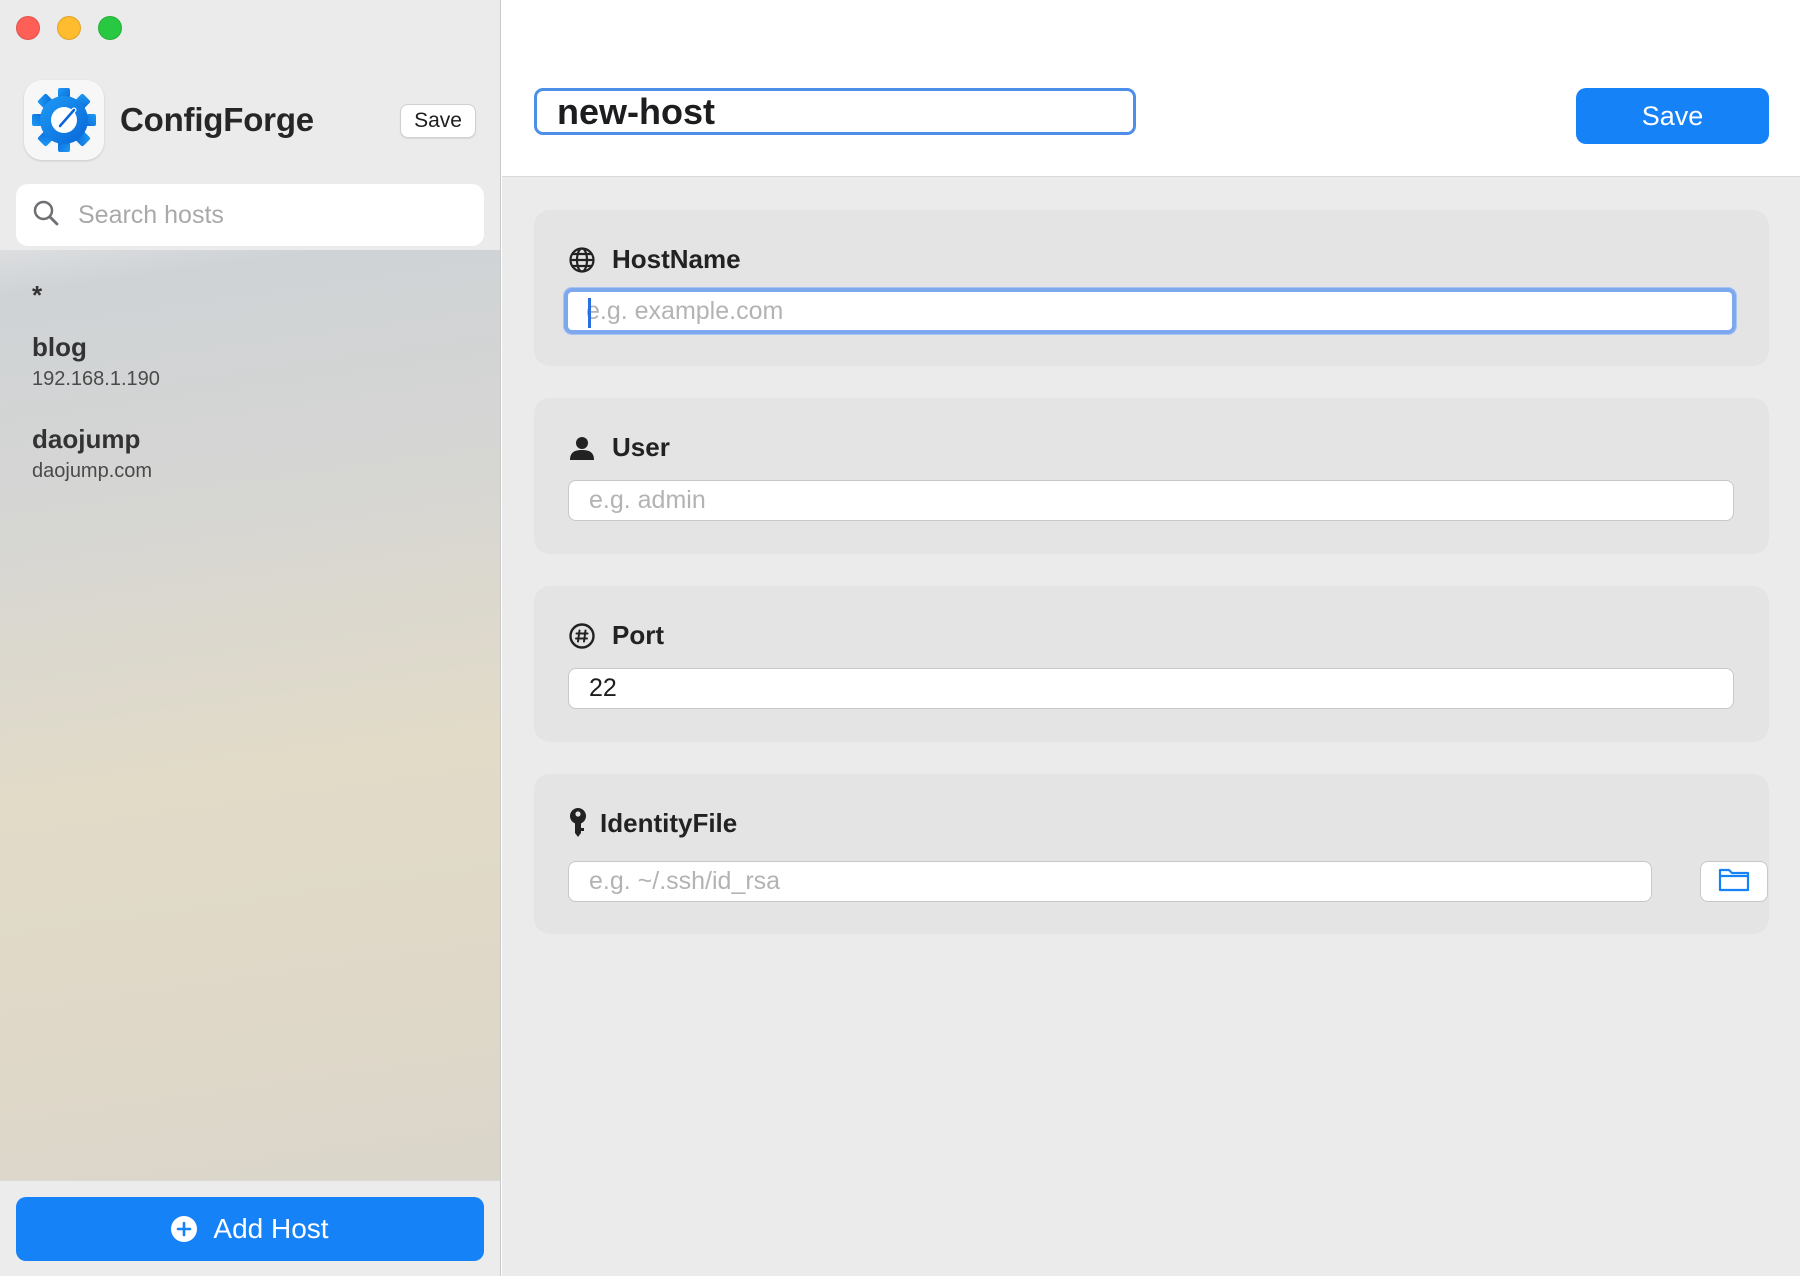 This screenshot has width=1800, height=1276. I want to click on port-card: Port, so click(1151, 664).